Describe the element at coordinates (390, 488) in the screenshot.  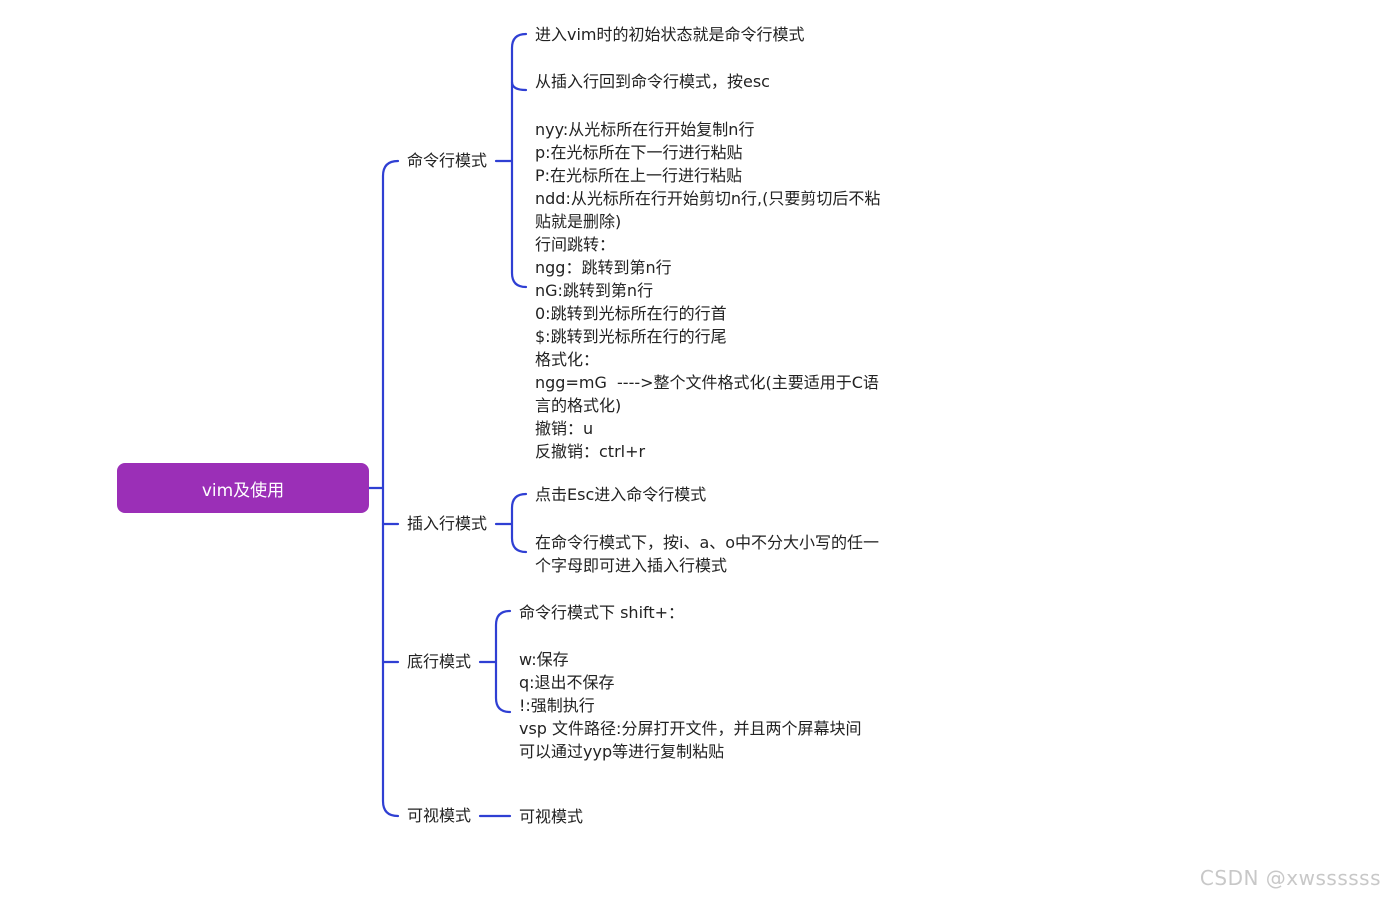
I see `connector-main-trunk` at that location.